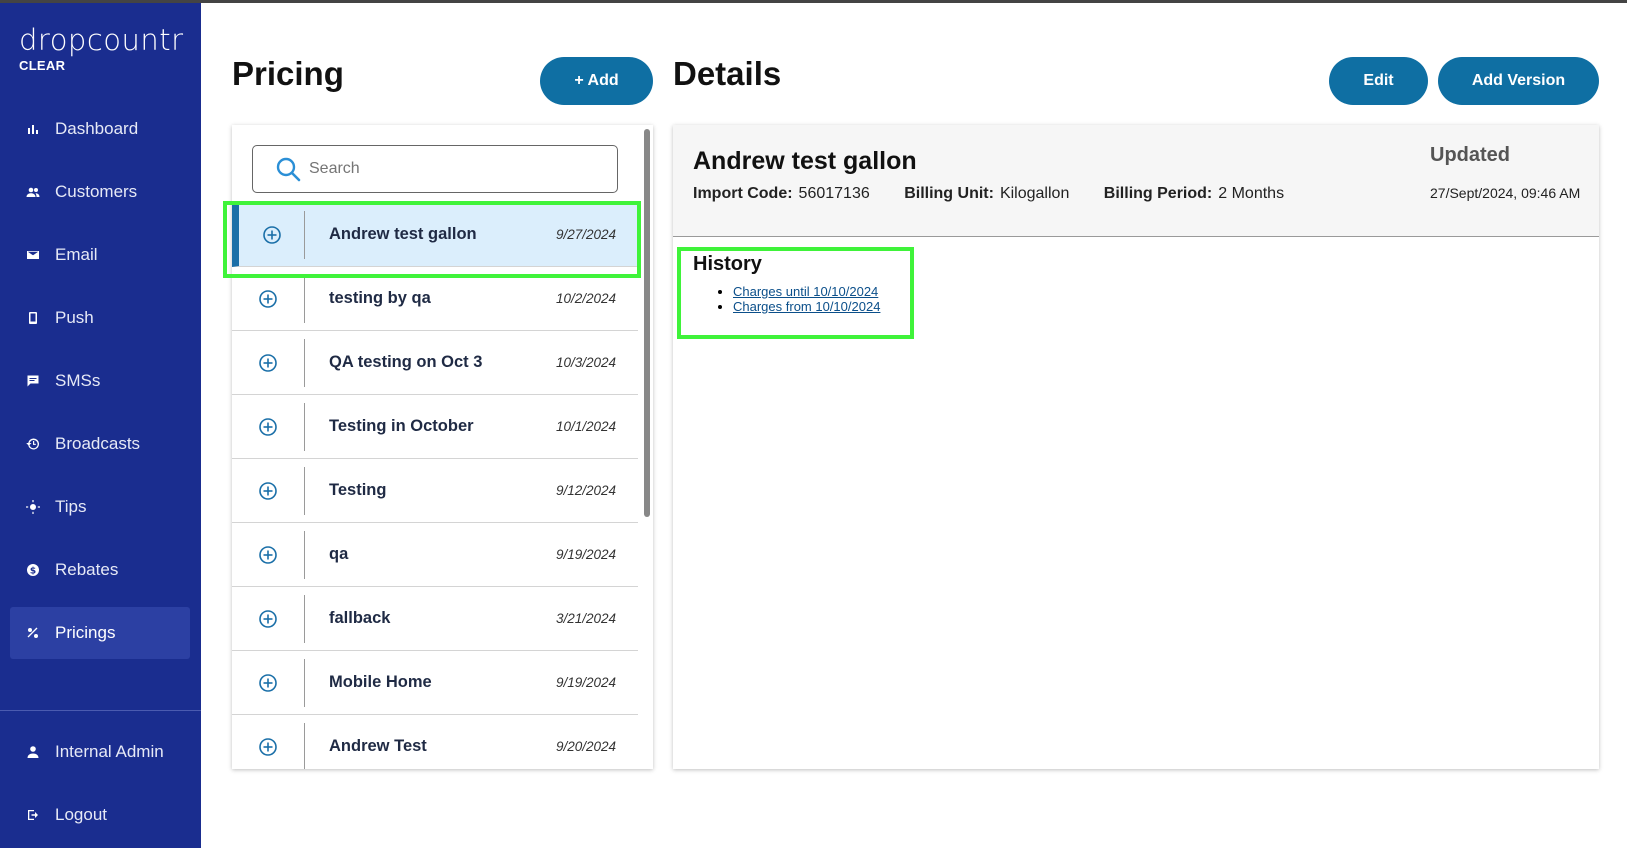  What do you see at coordinates (435, 619) in the screenshot?
I see `pricing-row: fallback 3/21/2024` at bounding box center [435, 619].